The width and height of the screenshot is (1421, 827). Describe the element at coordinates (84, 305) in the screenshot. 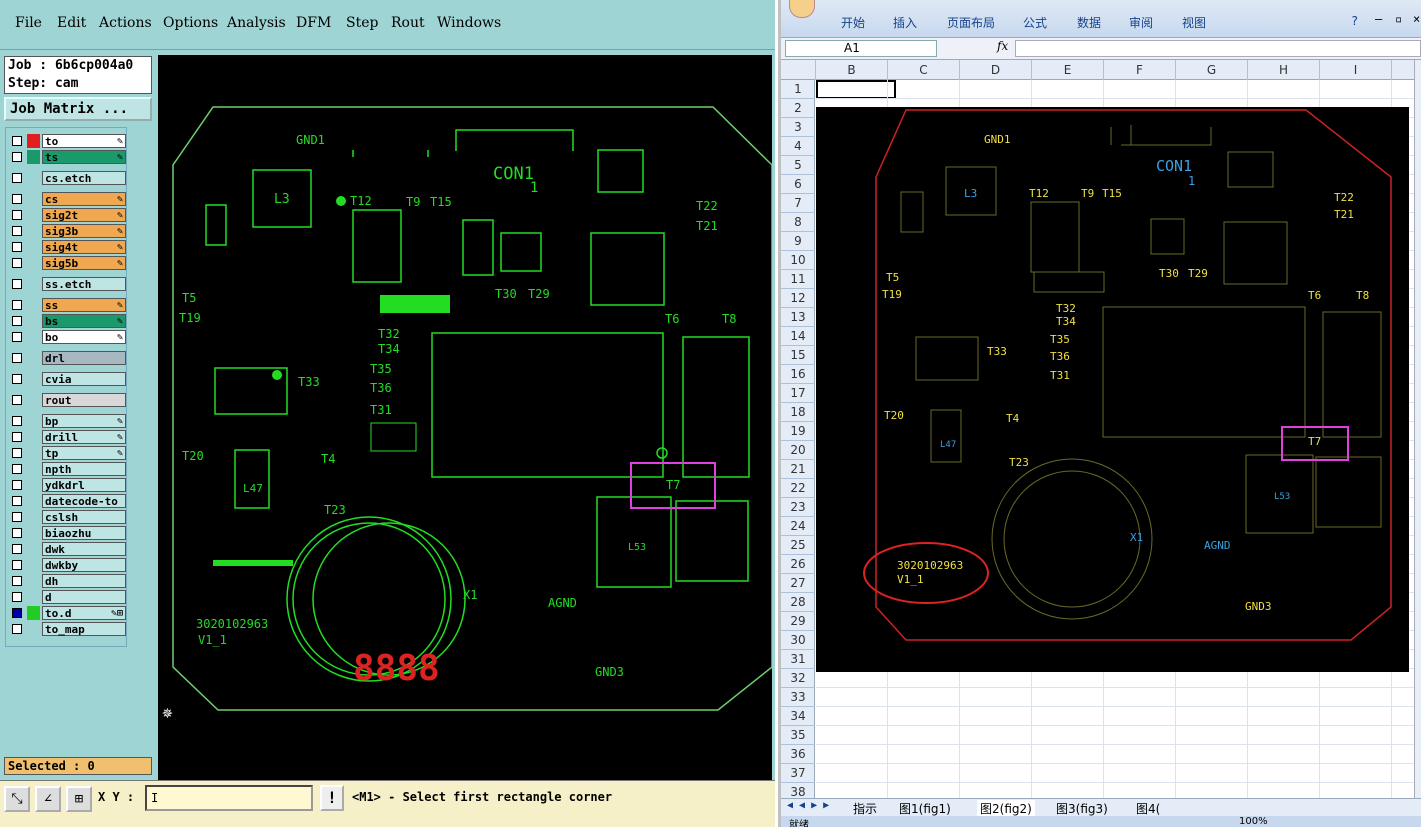

I see `layer-name: ss ✎` at that location.